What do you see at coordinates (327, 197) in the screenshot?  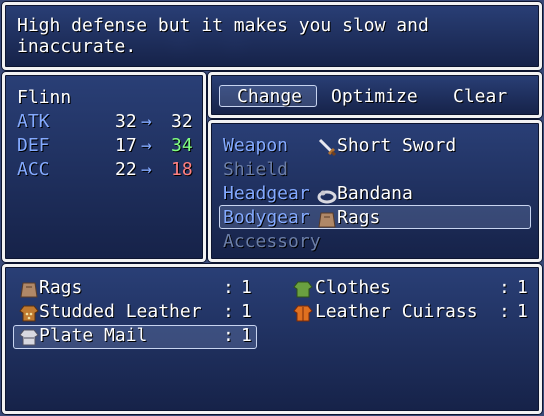 I see `bandana-icon` at bounding box center [327, 197].